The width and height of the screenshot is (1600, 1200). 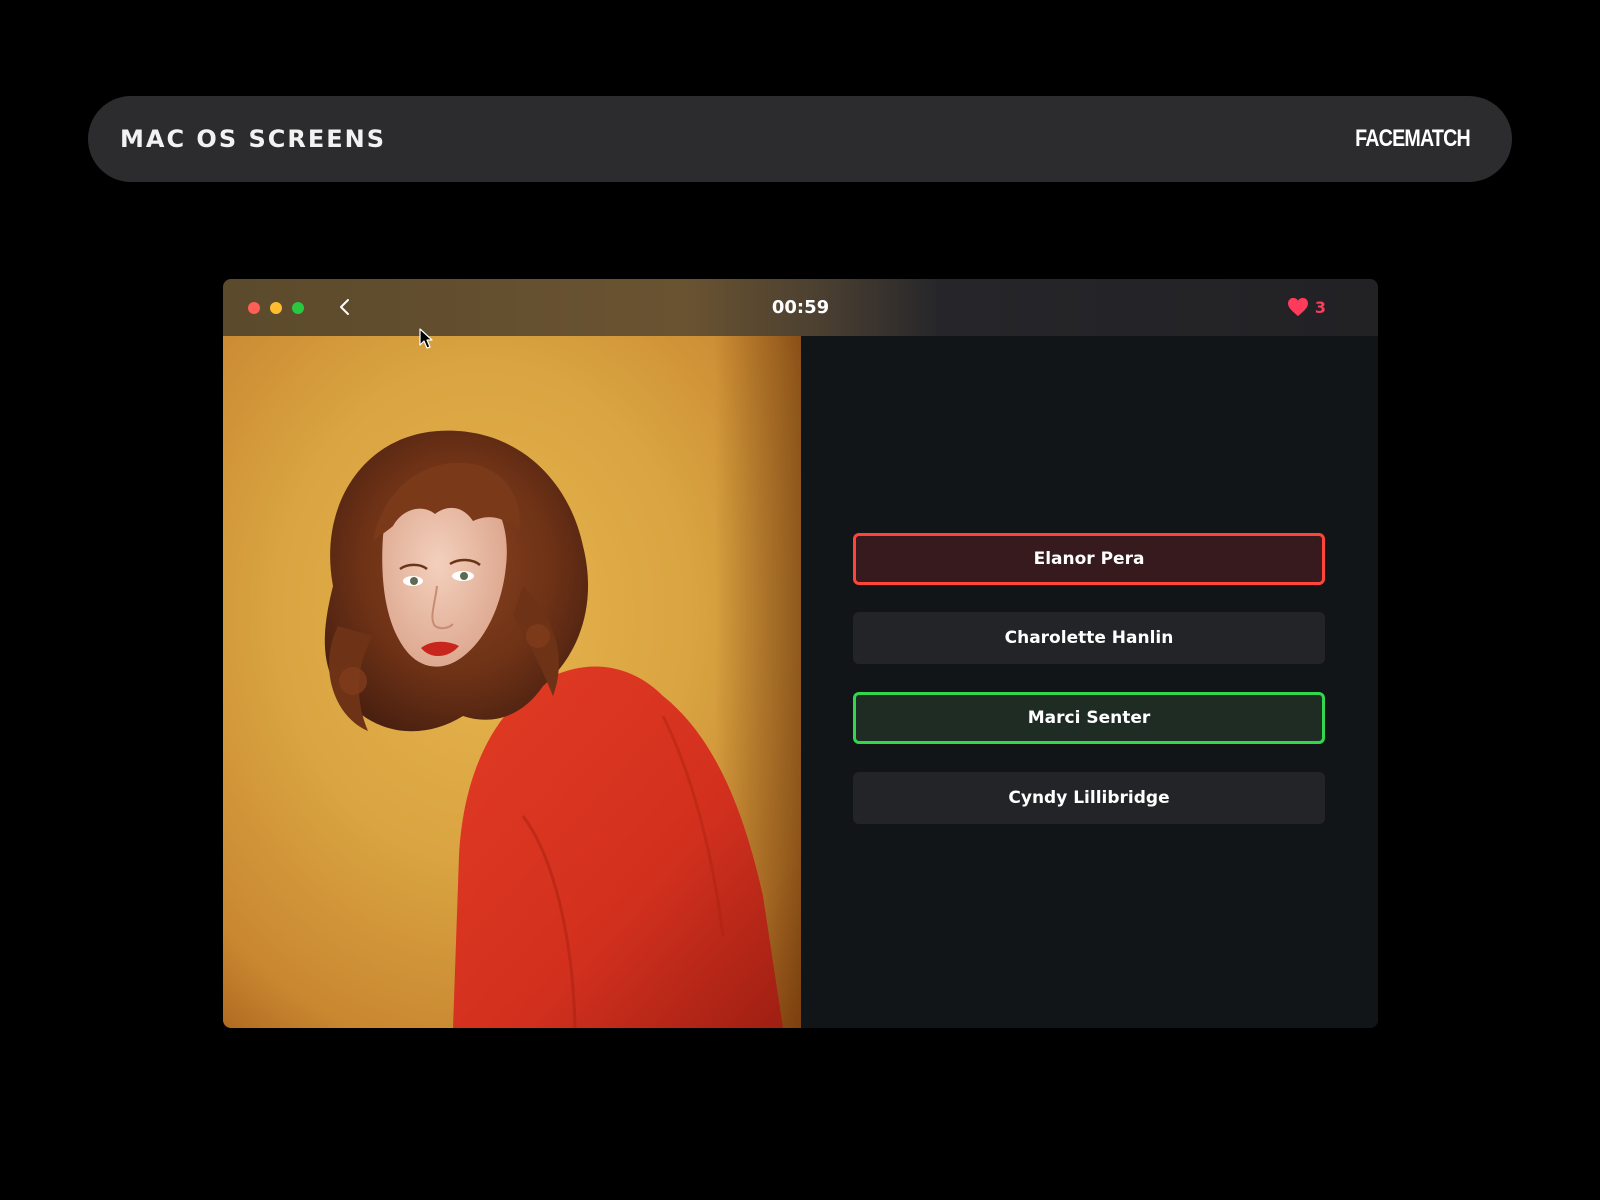 I want to click on window-titlebar: 00:59 3, so click(x=800, y=307).